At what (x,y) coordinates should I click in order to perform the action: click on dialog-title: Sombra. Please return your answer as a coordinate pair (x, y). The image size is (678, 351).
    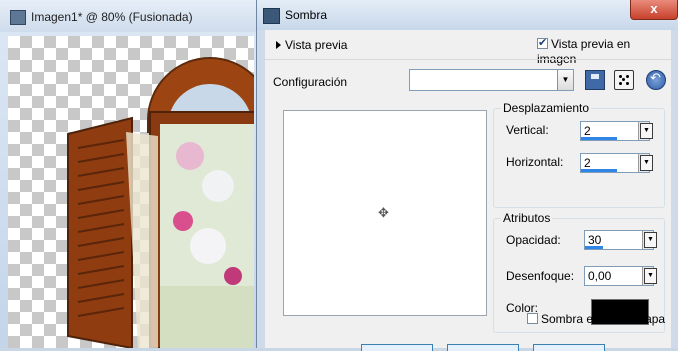
    Looking at the image, I should click on (306, 15).